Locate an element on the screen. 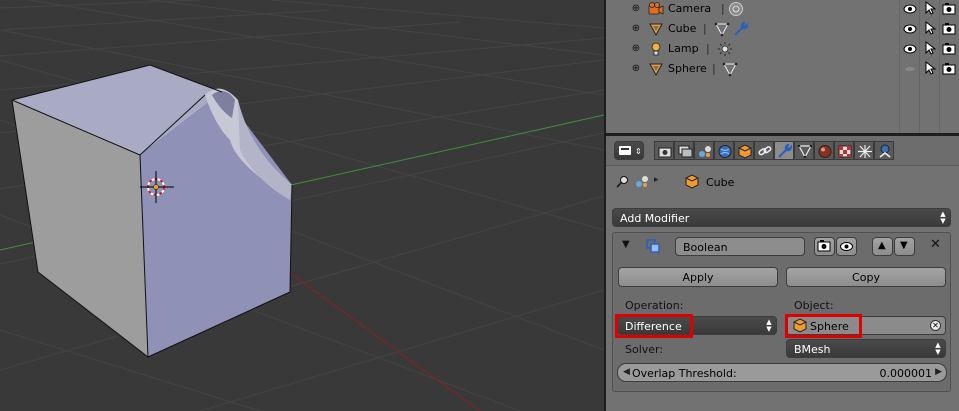  editor-type-menu: ⇕ is located at coordinates (629, 150).